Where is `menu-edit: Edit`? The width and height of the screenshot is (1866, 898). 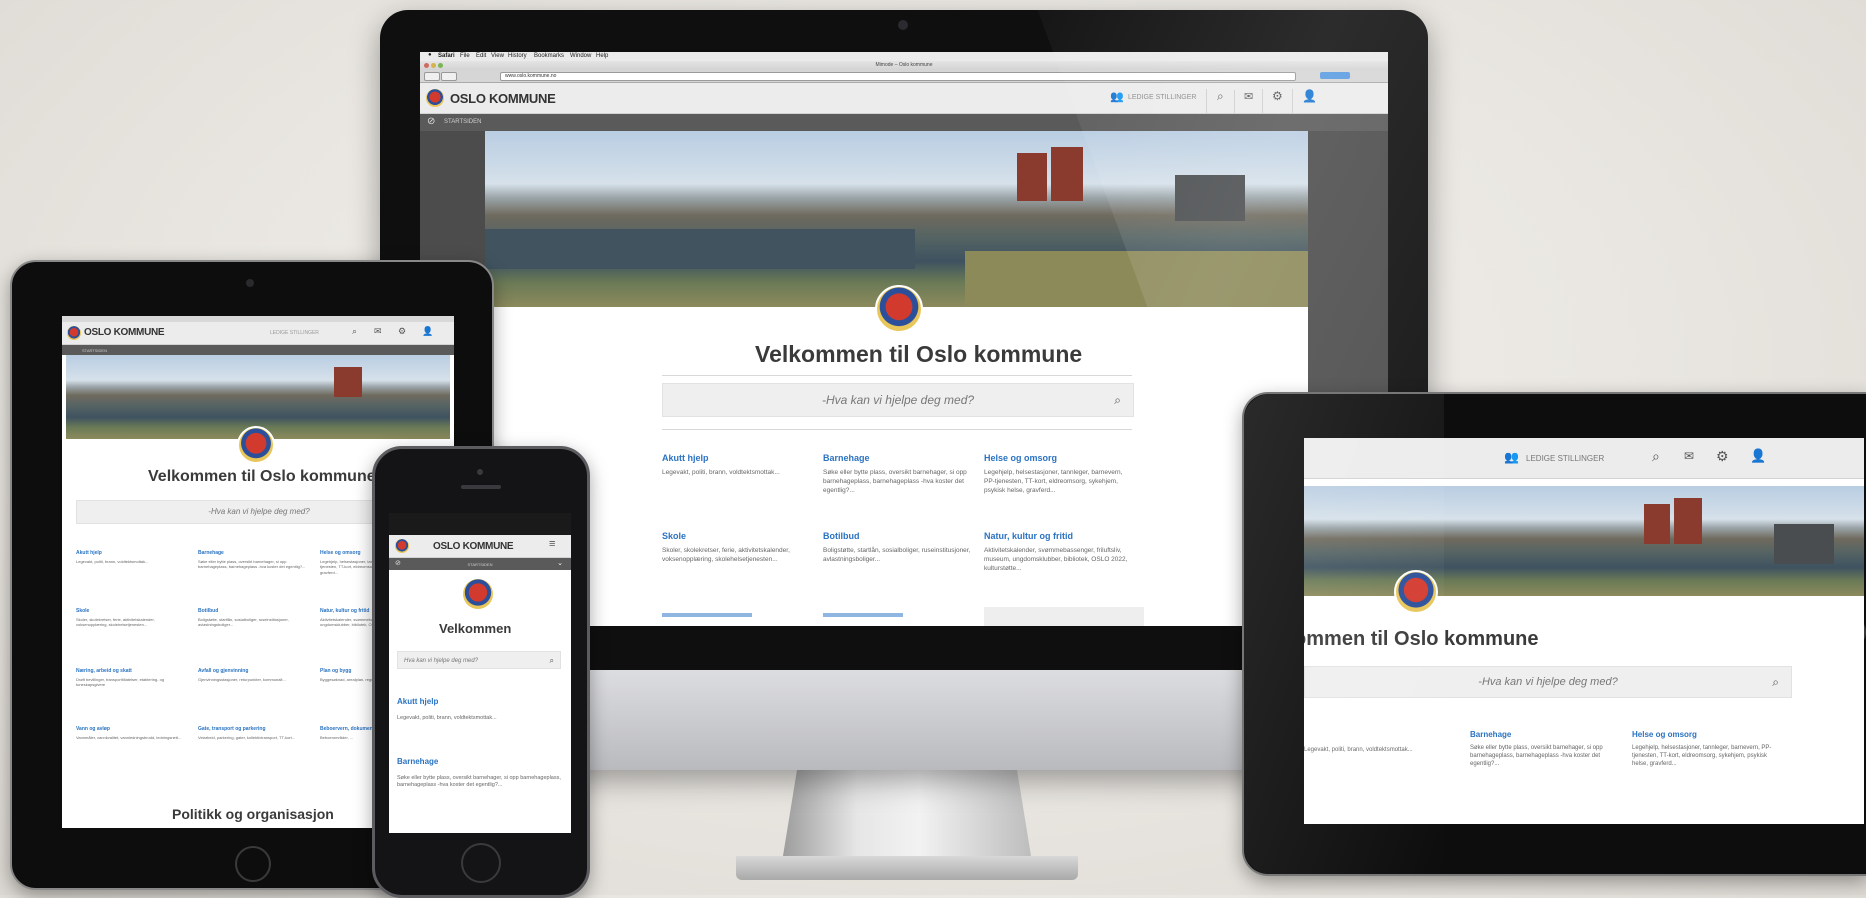 menu-edit: Edit is located at coordinates (481, 56).